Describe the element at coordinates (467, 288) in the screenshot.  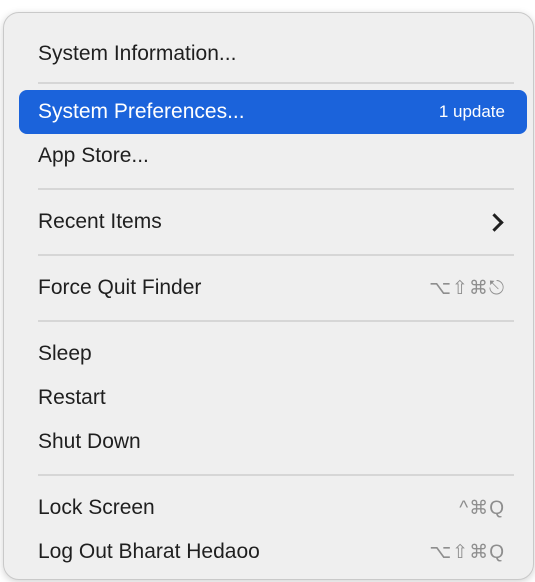
I see `force-quit-shortcut: ⌥⇧⌘⎋` at that location.